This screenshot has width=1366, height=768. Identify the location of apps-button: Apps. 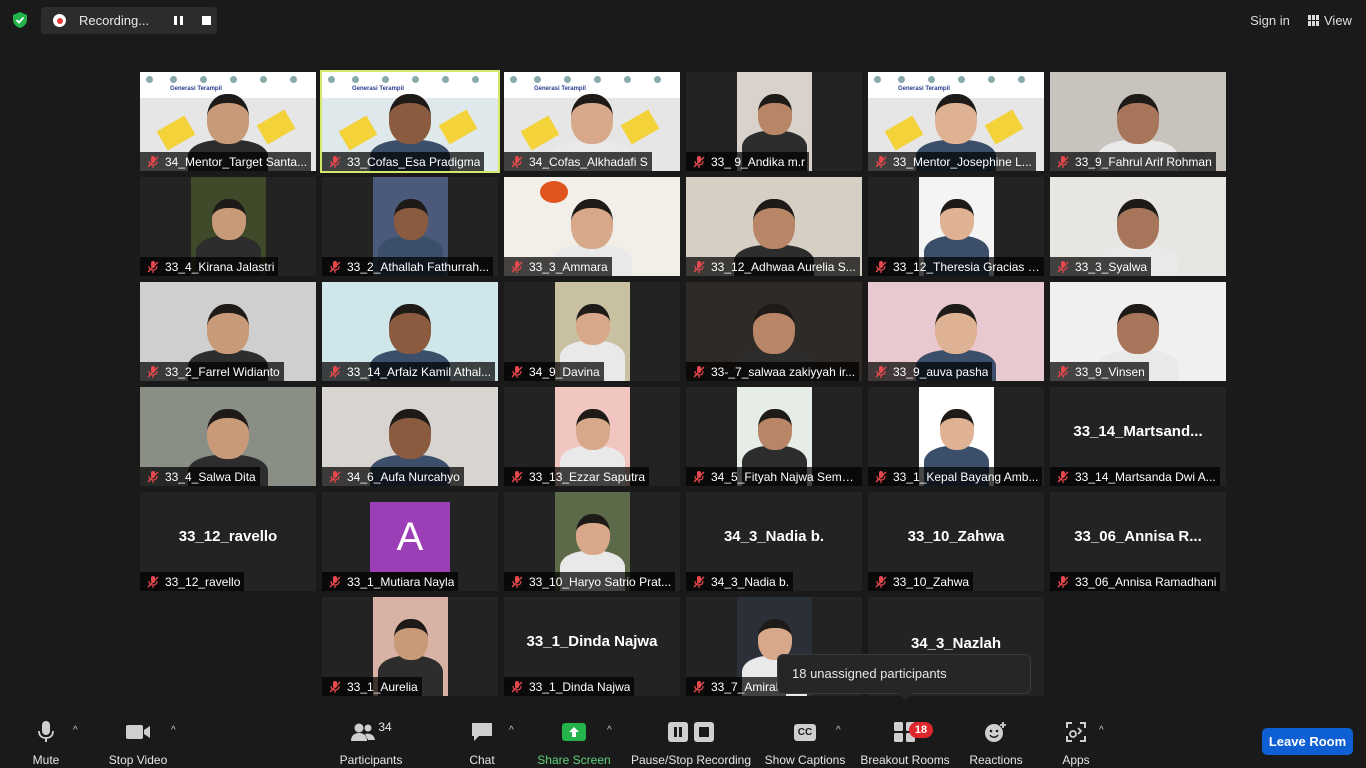
(1076, 744).